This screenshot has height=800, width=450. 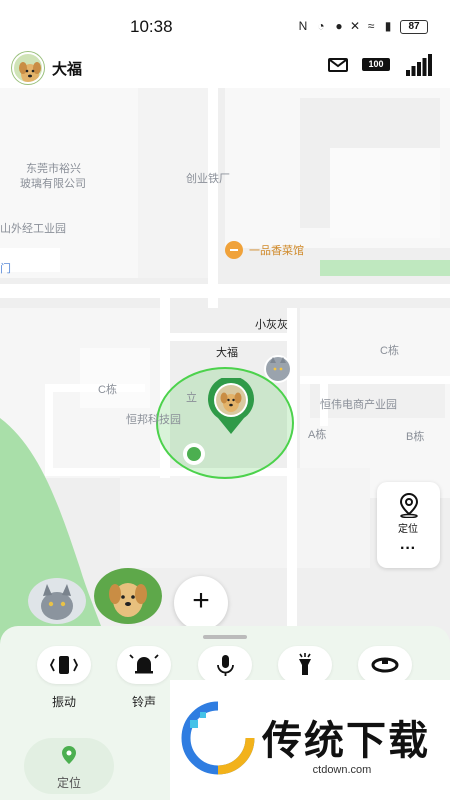 I want to click on cell-signal-icon: ▮, so click(x=388, y=26).